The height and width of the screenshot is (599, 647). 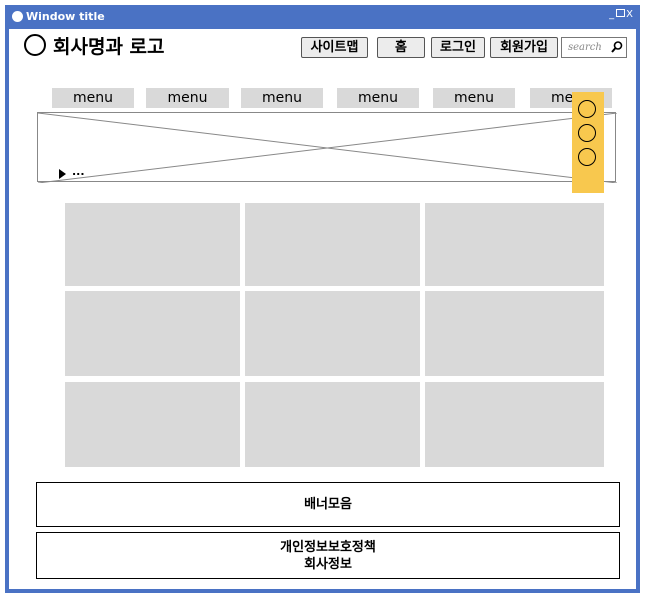 I want to click on slide-indicator-panel, so click(x=588, y=142).